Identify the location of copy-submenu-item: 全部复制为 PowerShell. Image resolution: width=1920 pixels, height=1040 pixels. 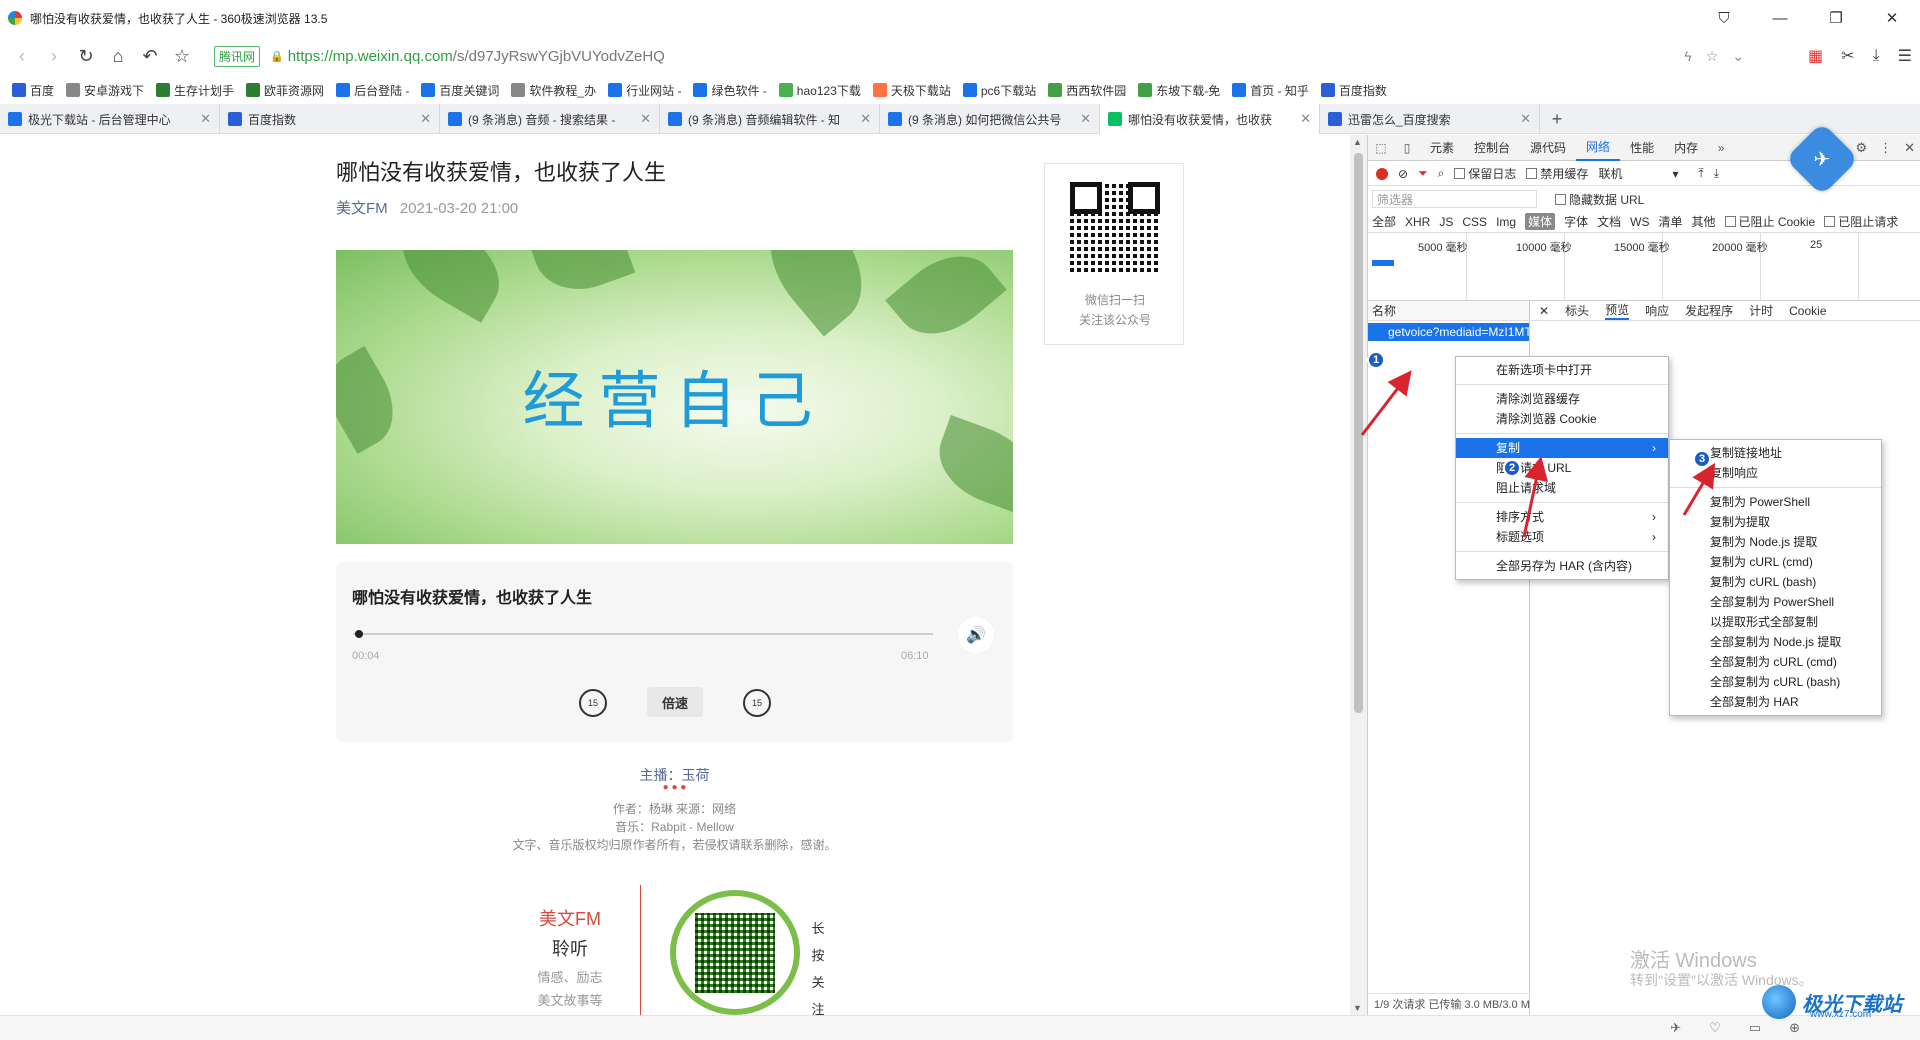
(1775, 602).